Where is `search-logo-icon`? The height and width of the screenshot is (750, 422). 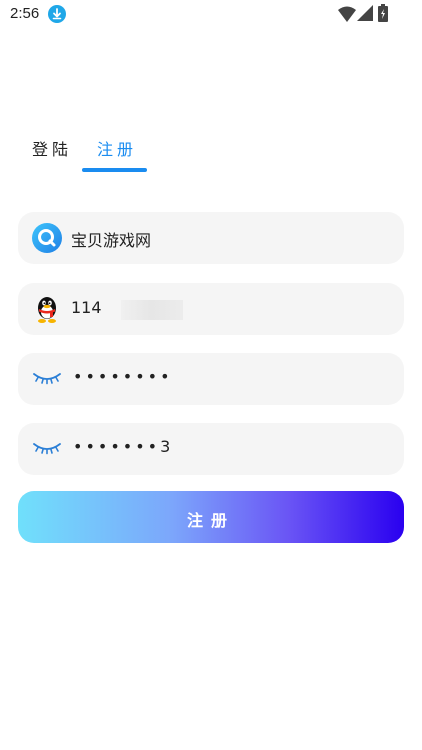
search-logo-icon is located at coordinates (47, 238).